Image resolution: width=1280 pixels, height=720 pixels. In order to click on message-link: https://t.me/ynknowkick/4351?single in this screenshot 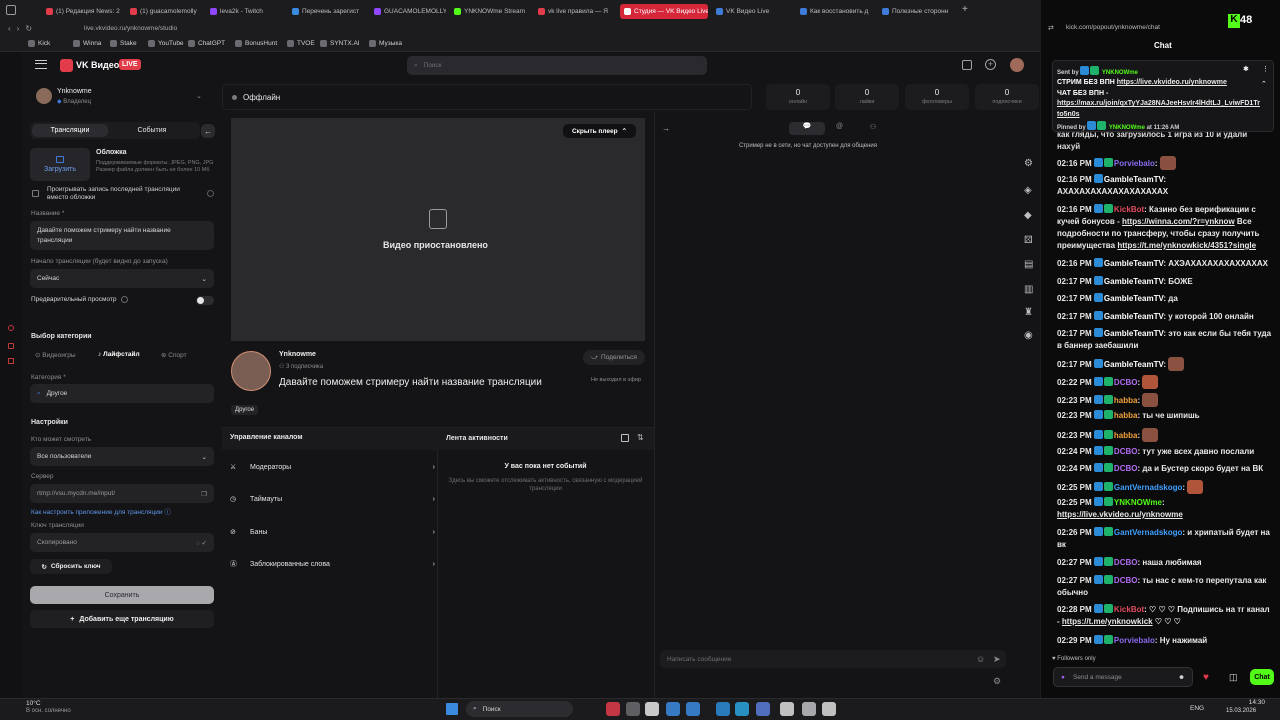, I will do `click(1186, 245)`.